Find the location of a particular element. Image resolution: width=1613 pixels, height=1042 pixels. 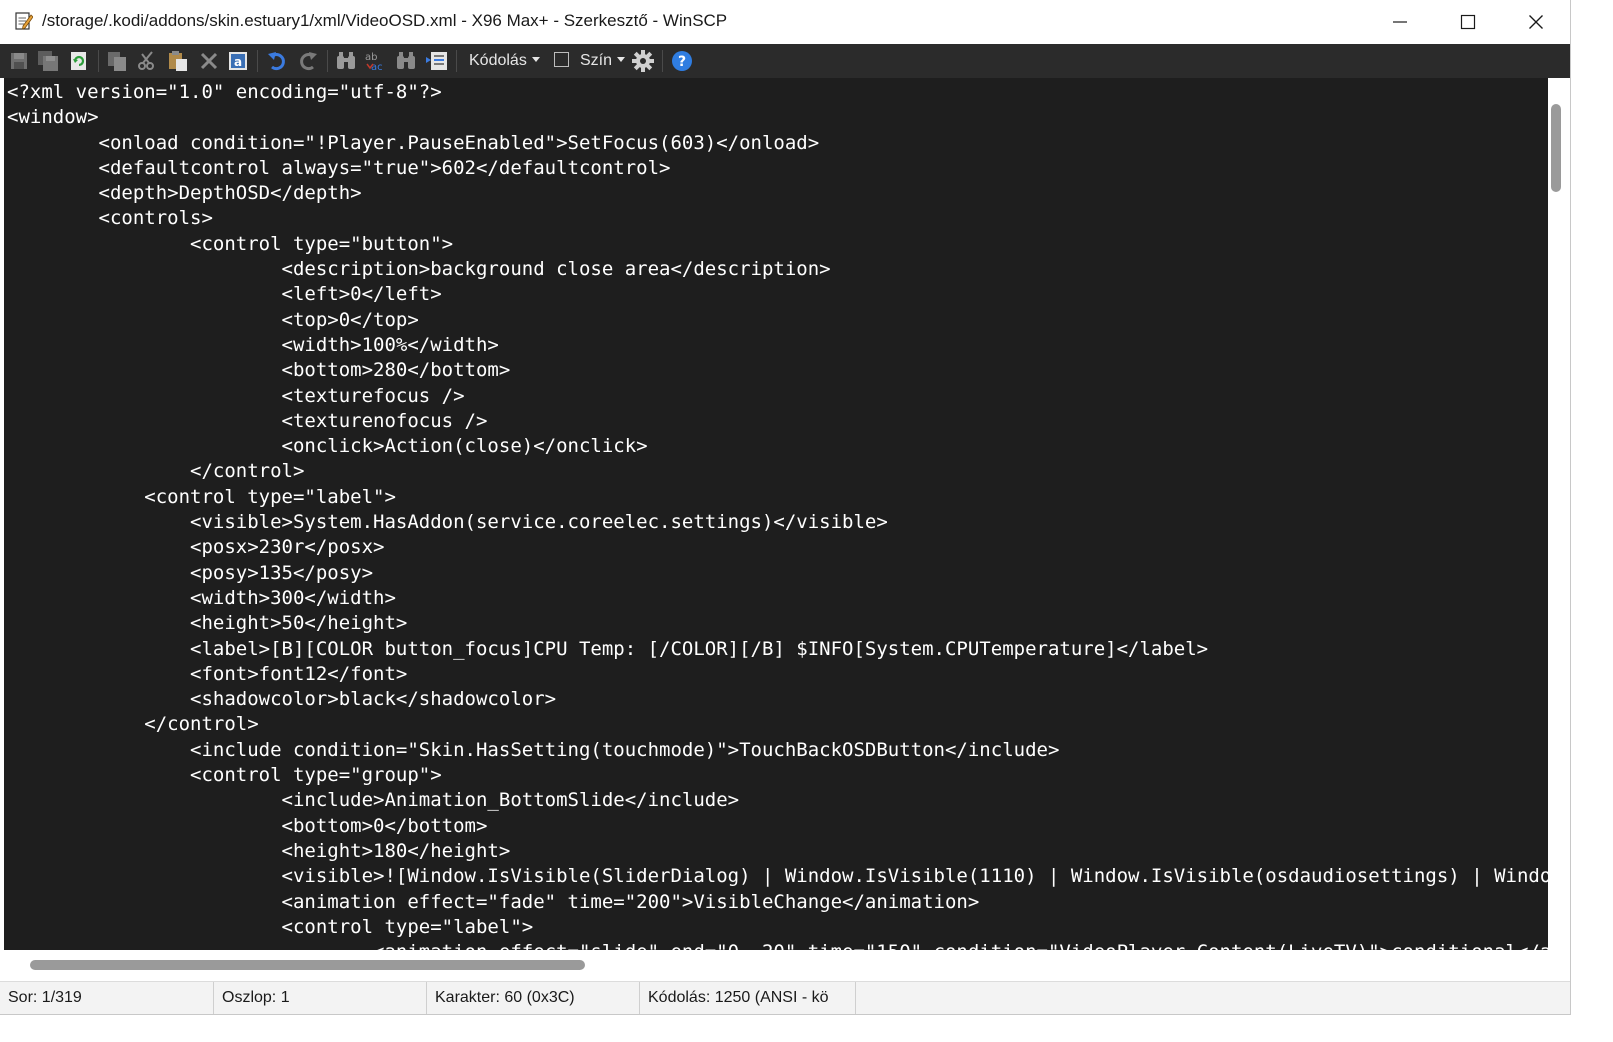

paste-icon is located at coordinates (178, 61).